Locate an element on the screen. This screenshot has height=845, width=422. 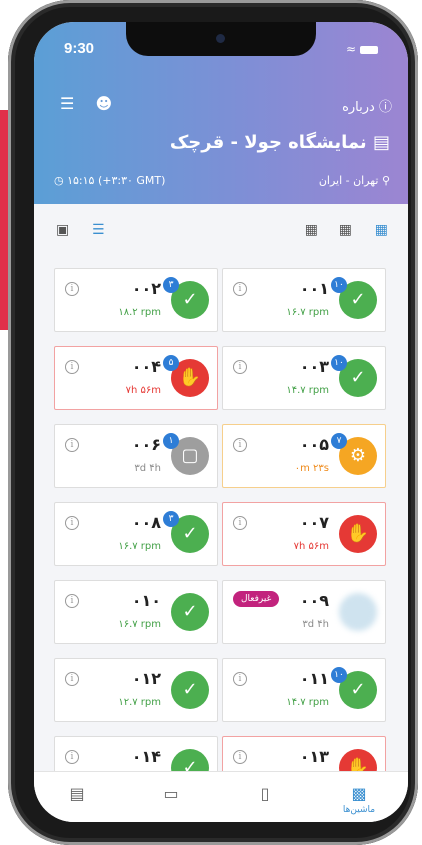
machine-card: i ۰۰۶ ۳d ۴h ▢ ۱ is located at coordinates (136, 456).